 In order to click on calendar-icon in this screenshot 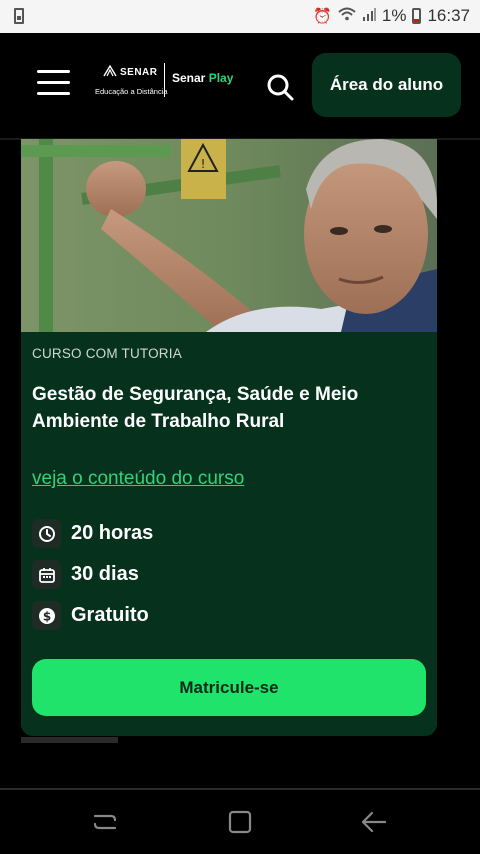, I will do `click(46, 574)`.